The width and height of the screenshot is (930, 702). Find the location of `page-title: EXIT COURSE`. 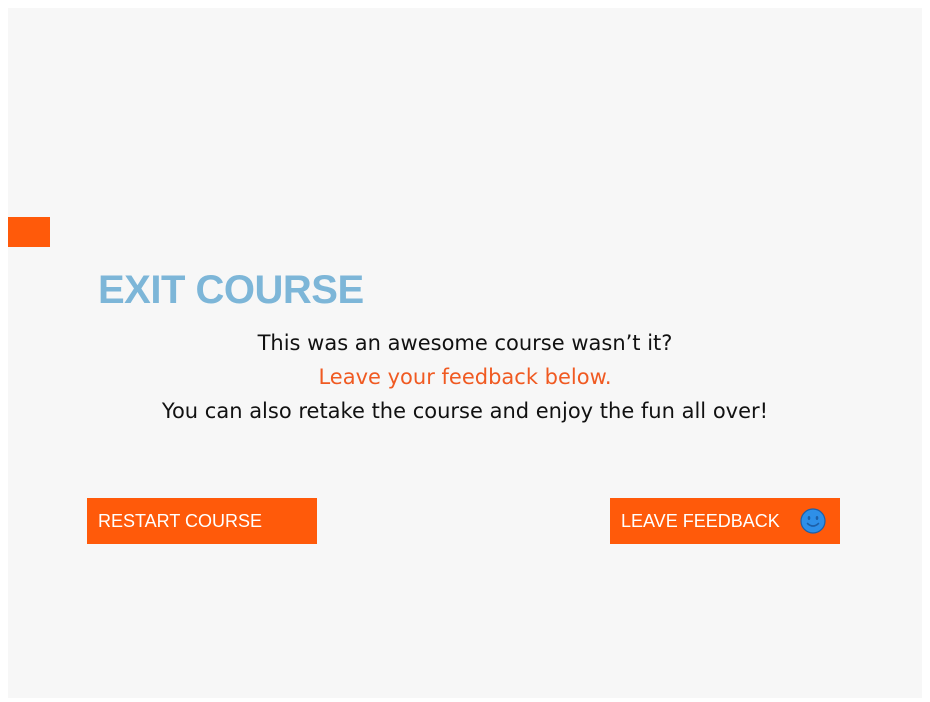

page-title: EXIT COURSE is located at coordinates (231, 290).